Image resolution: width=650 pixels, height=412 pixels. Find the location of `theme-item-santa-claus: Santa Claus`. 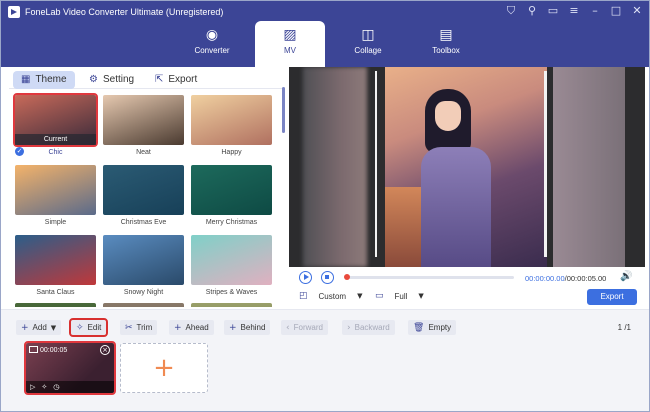

theme-item-santa-claus: Santa Claus is located at coordinates (55, 267).